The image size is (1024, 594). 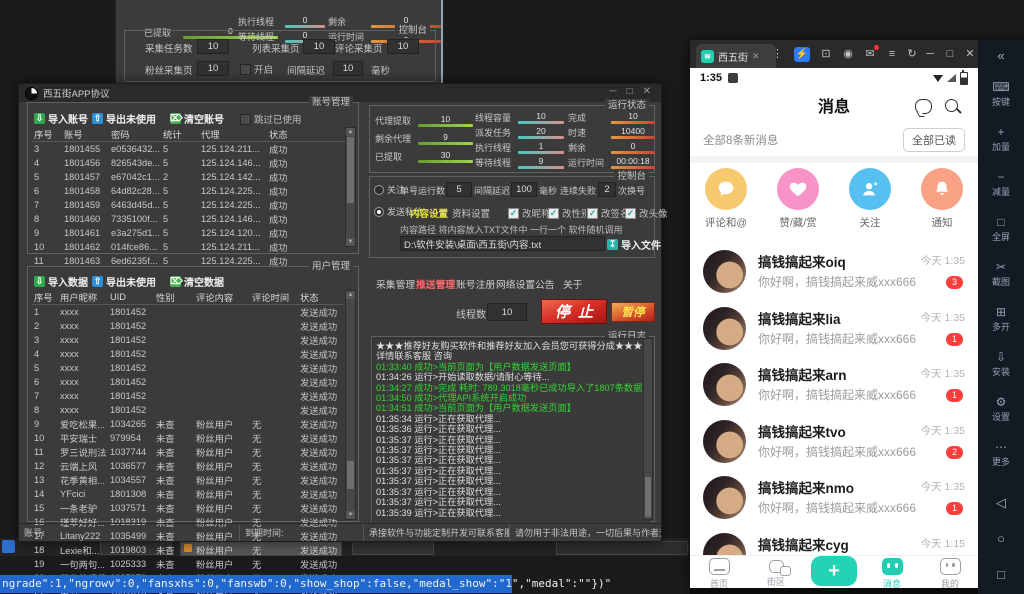 I want to click on table-row: 7 1801459 6463d45d... 5 125.124.225... 成功, so click(x=188, y=205).